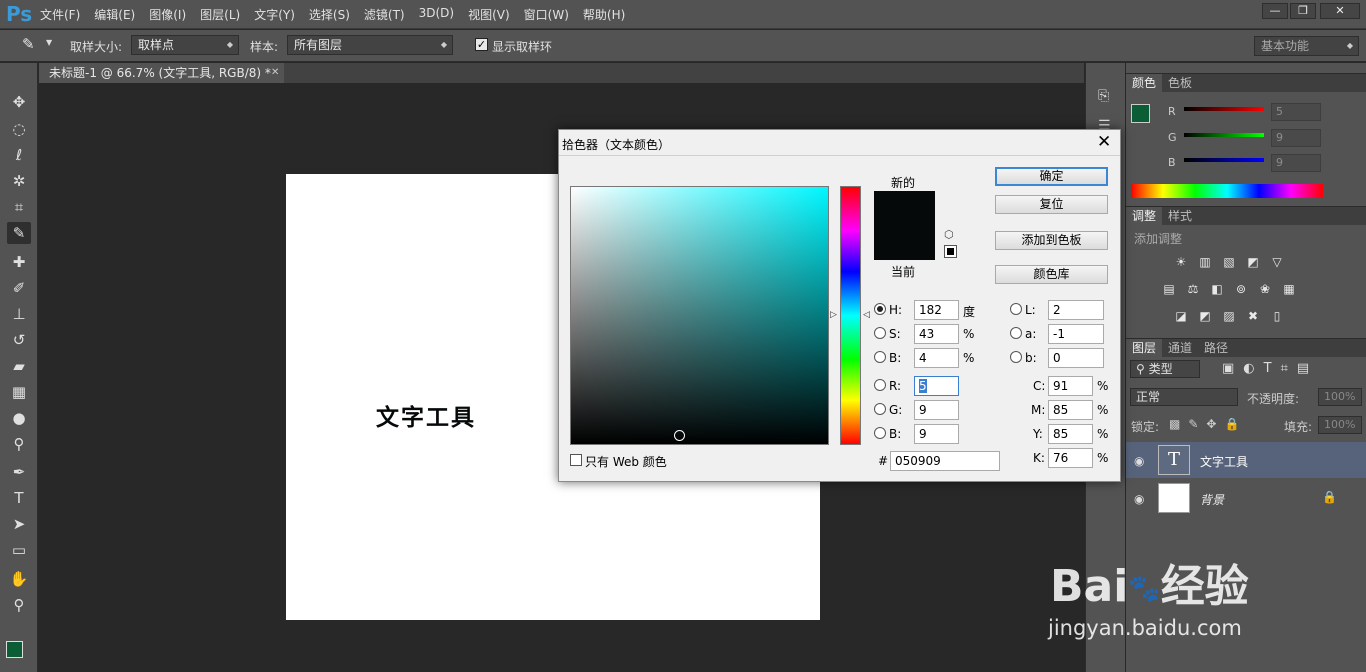 This screenshot has width=1366, height=672. Describe the element at coordinates (1205, 316) in the screenshot. I see `posterize-icon: ◩` at that location.